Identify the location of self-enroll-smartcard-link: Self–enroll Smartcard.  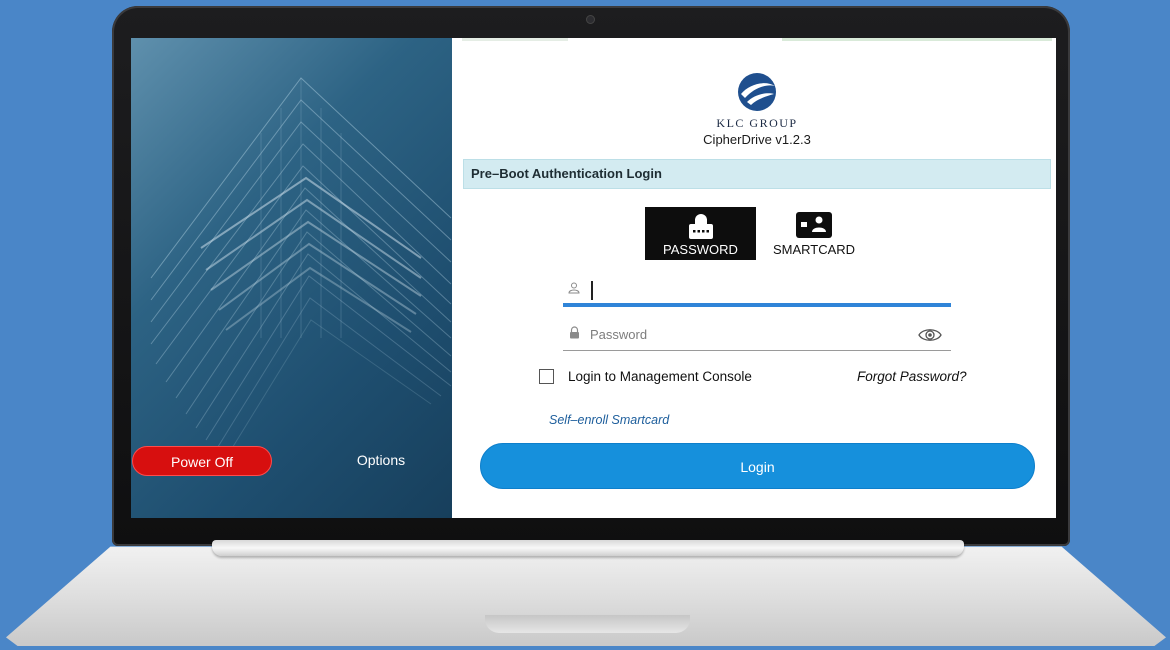
(609, 420).